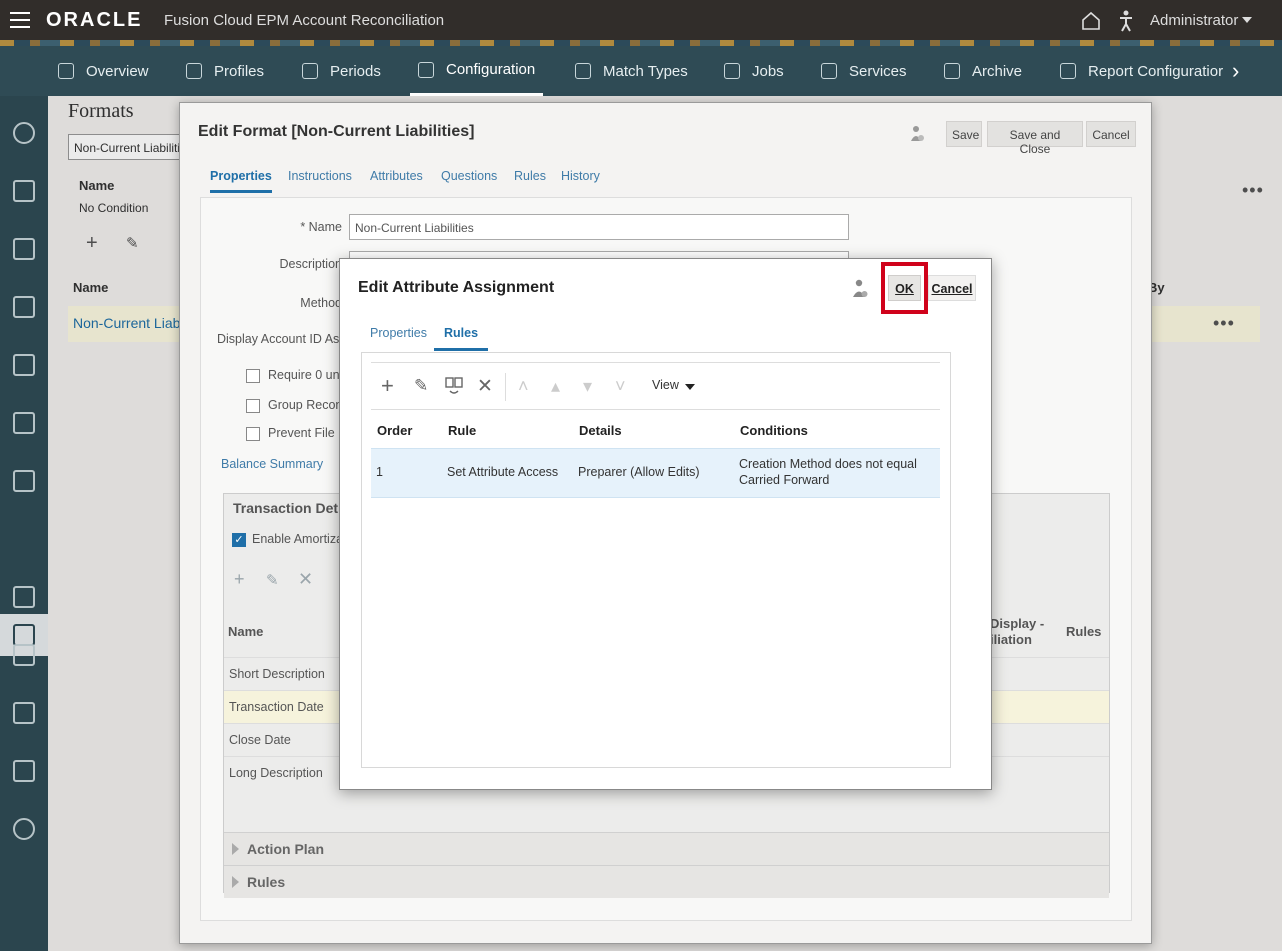 The width and height of the screenshot is (1282, 951). What do you see at coordinates (298, 539) in the screenshot?
I see `enable-amortization-label: Enable Amortiza` at bounding box center [298, 539].